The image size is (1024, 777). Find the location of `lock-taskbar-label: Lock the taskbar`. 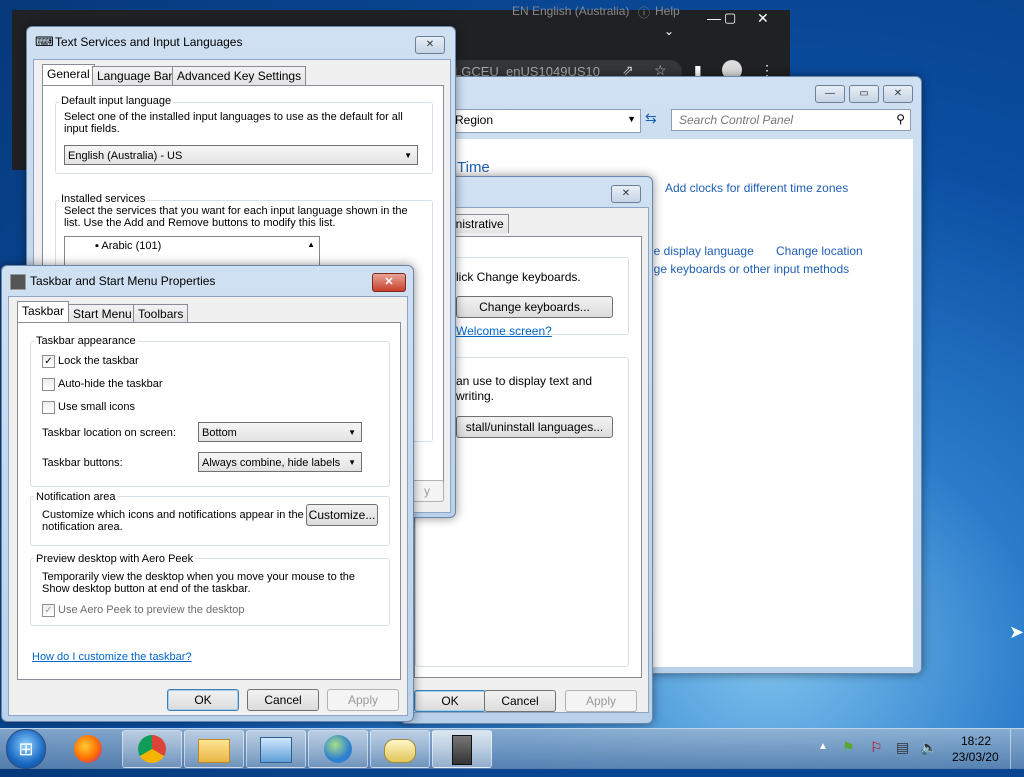

lock-taskbar-label: Lock the taskbar is located at coordinates (98, 361).